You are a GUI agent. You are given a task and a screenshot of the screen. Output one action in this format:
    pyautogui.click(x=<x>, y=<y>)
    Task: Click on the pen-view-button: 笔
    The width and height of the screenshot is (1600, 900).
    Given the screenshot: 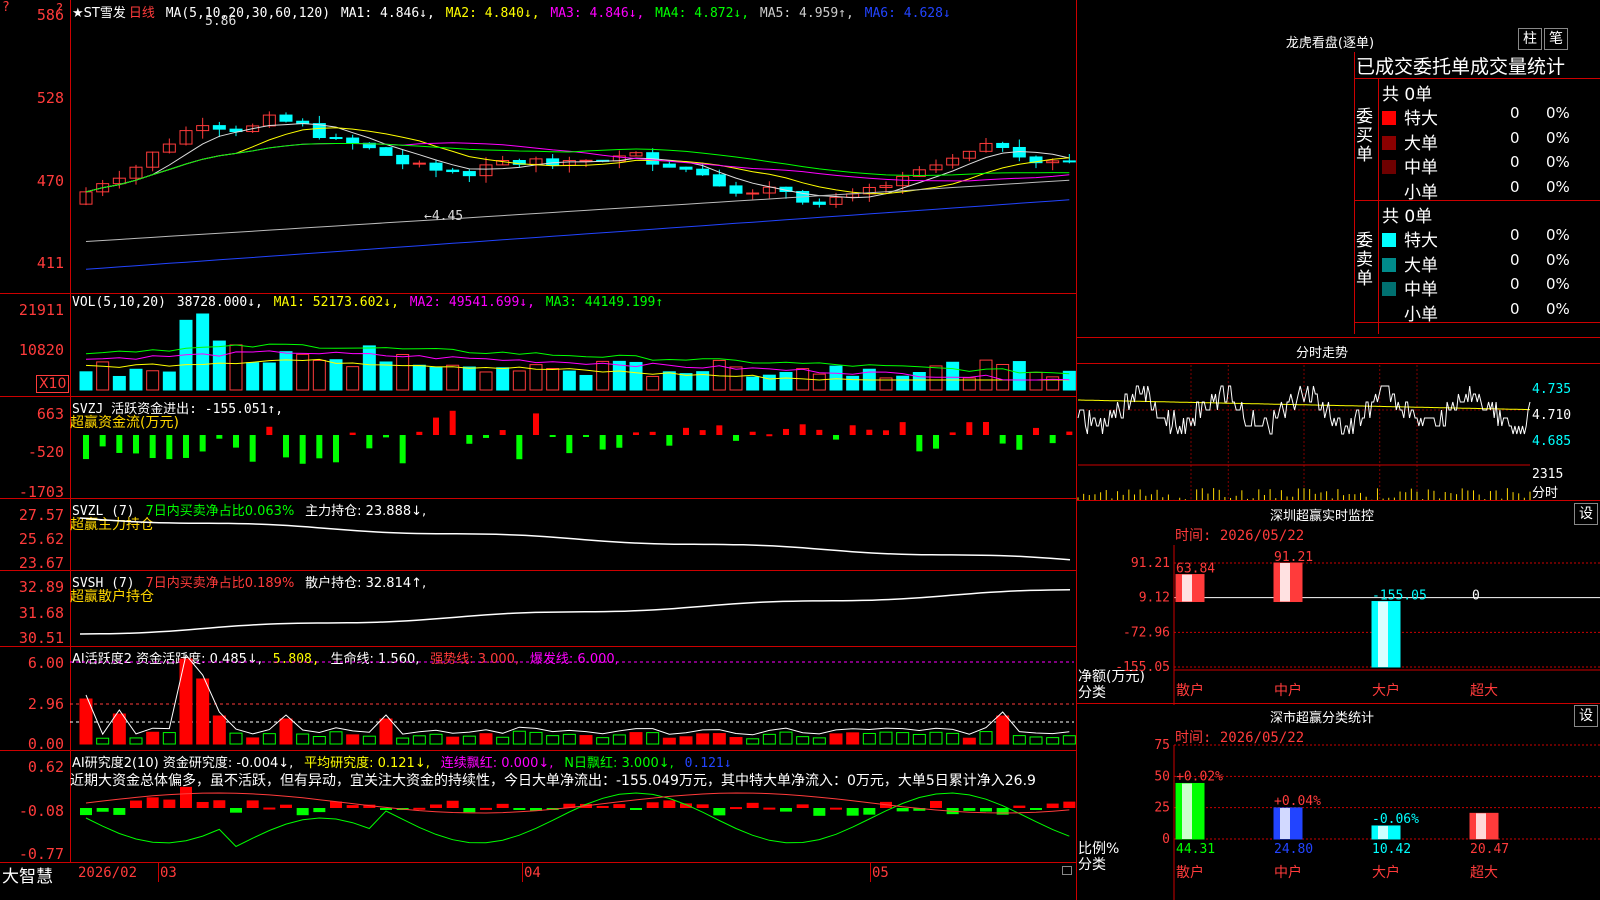 What is the action you would take?
    pyautogui.click(x=1556, y=39)
    